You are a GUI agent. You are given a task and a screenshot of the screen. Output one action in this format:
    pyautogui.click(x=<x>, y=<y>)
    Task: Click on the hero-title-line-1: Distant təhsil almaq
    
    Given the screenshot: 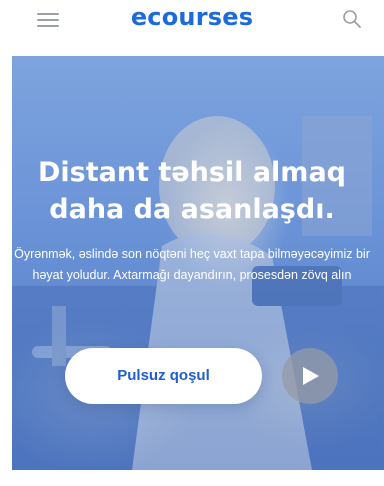 What is the action you would take?
    pyautogui.click(x=192, y=172)
    